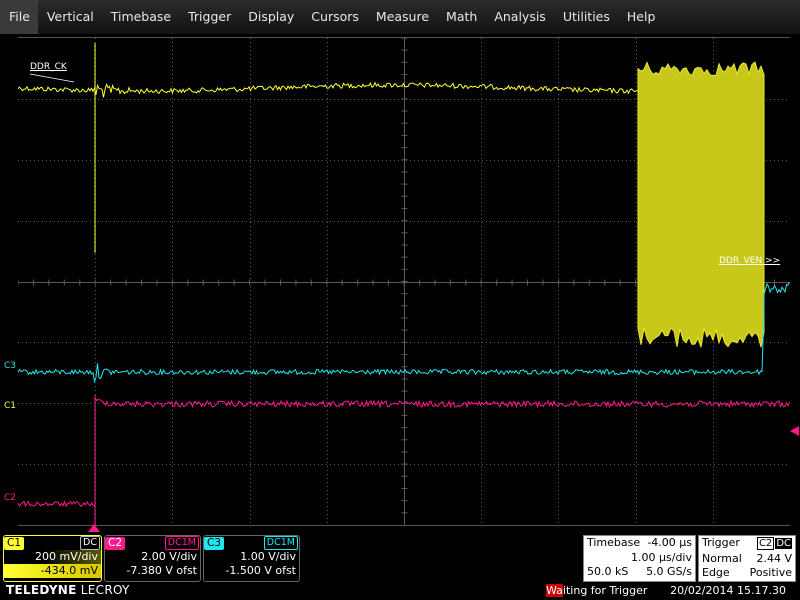 The width and height of the screenshot is (800, 600). Describe the element at coordinates (747, 544) in the screenshot. I see `trigger-header-row: Trigger C2 DC` at that location.